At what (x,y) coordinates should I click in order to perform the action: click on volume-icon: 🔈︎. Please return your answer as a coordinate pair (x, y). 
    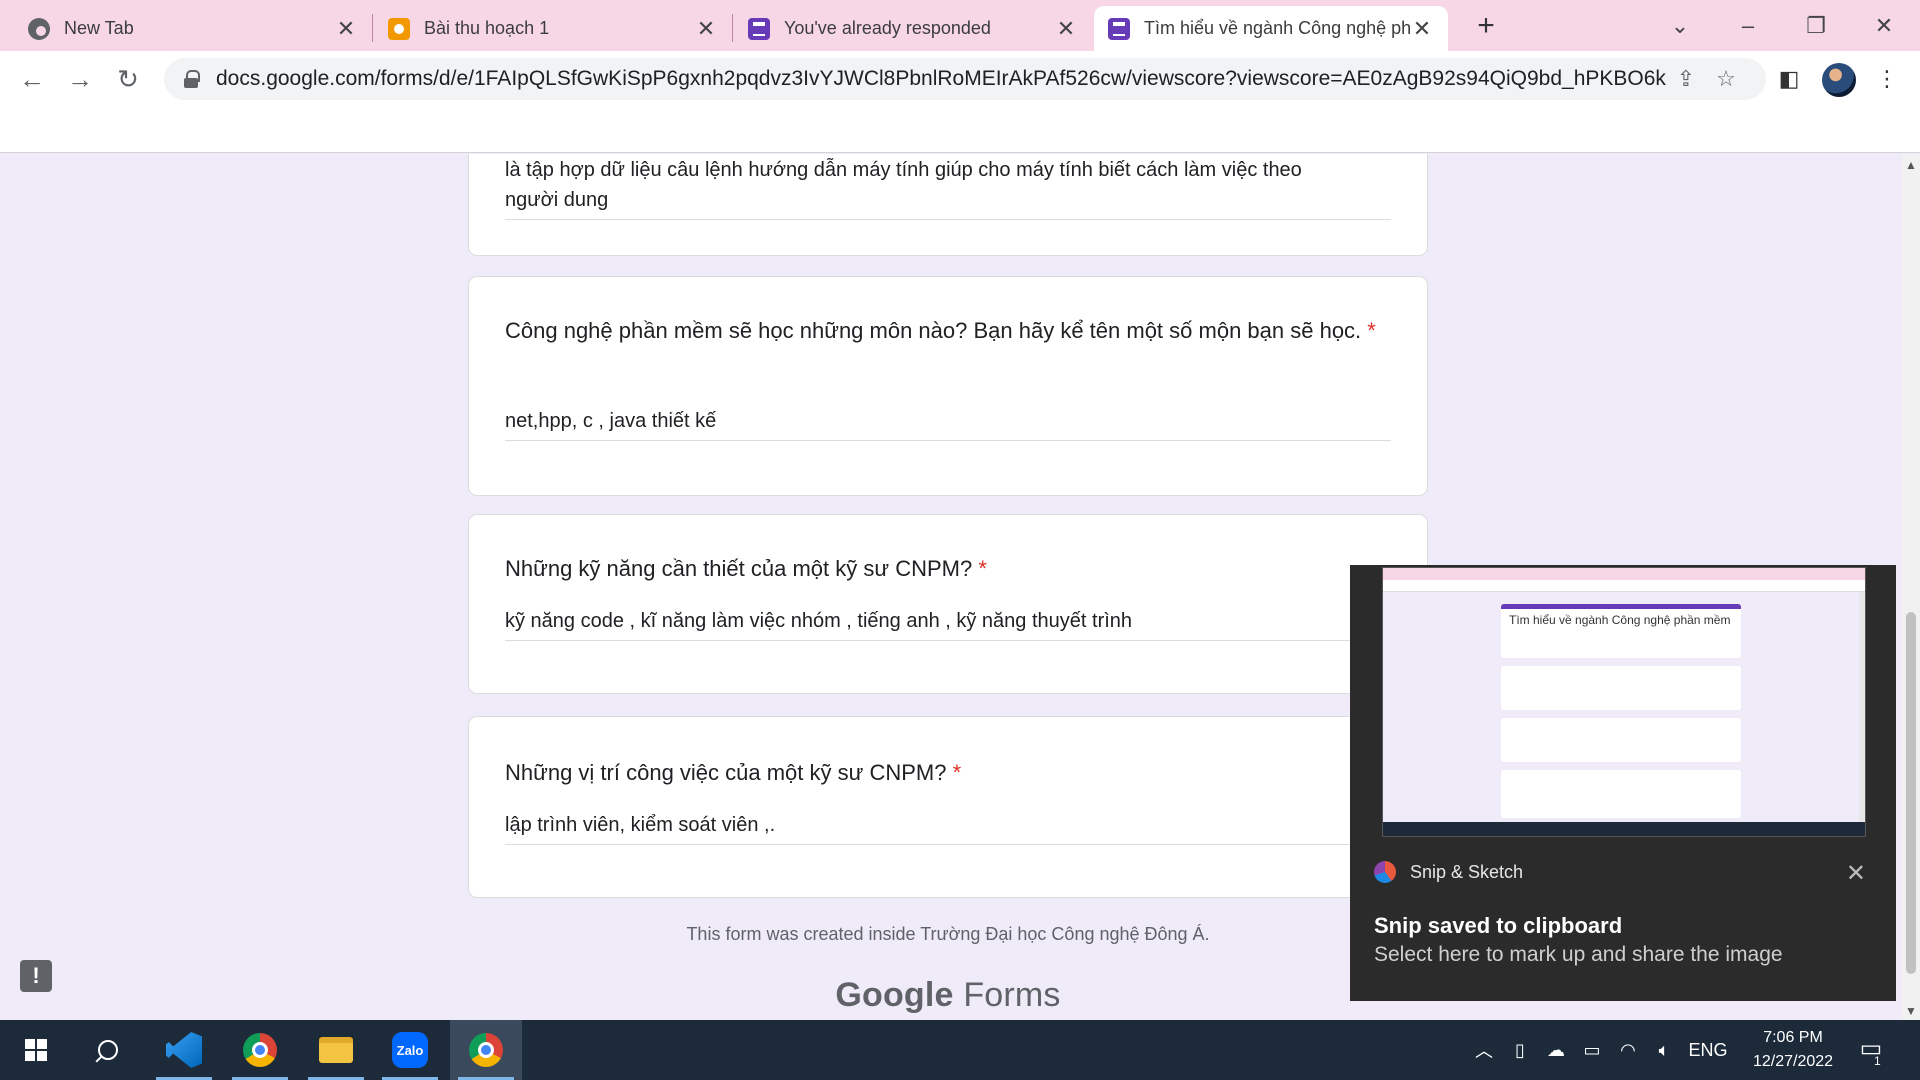
    Looking at the image, I should click on (1664, 1050).